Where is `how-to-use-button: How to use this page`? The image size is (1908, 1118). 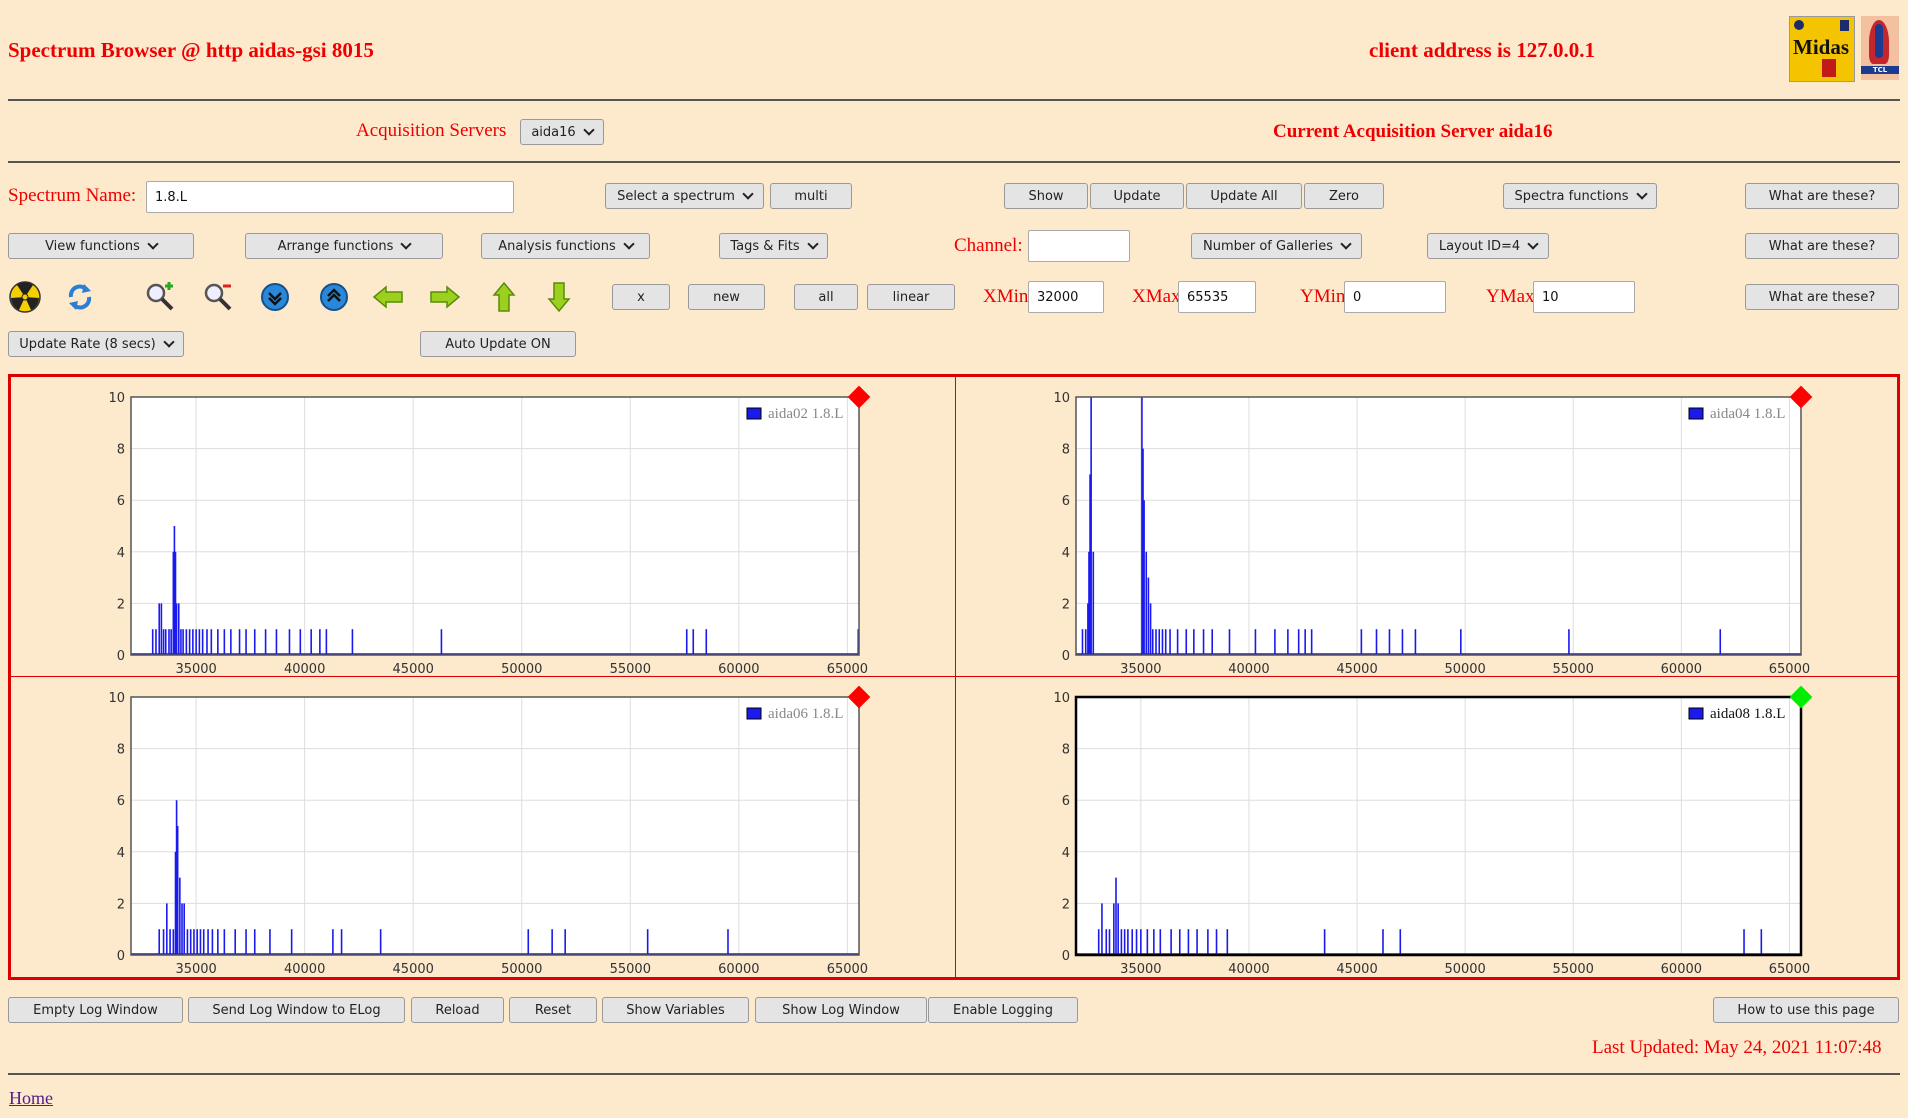 how-to-use-button: How to use this page is located at coordinates (1806, 1010).